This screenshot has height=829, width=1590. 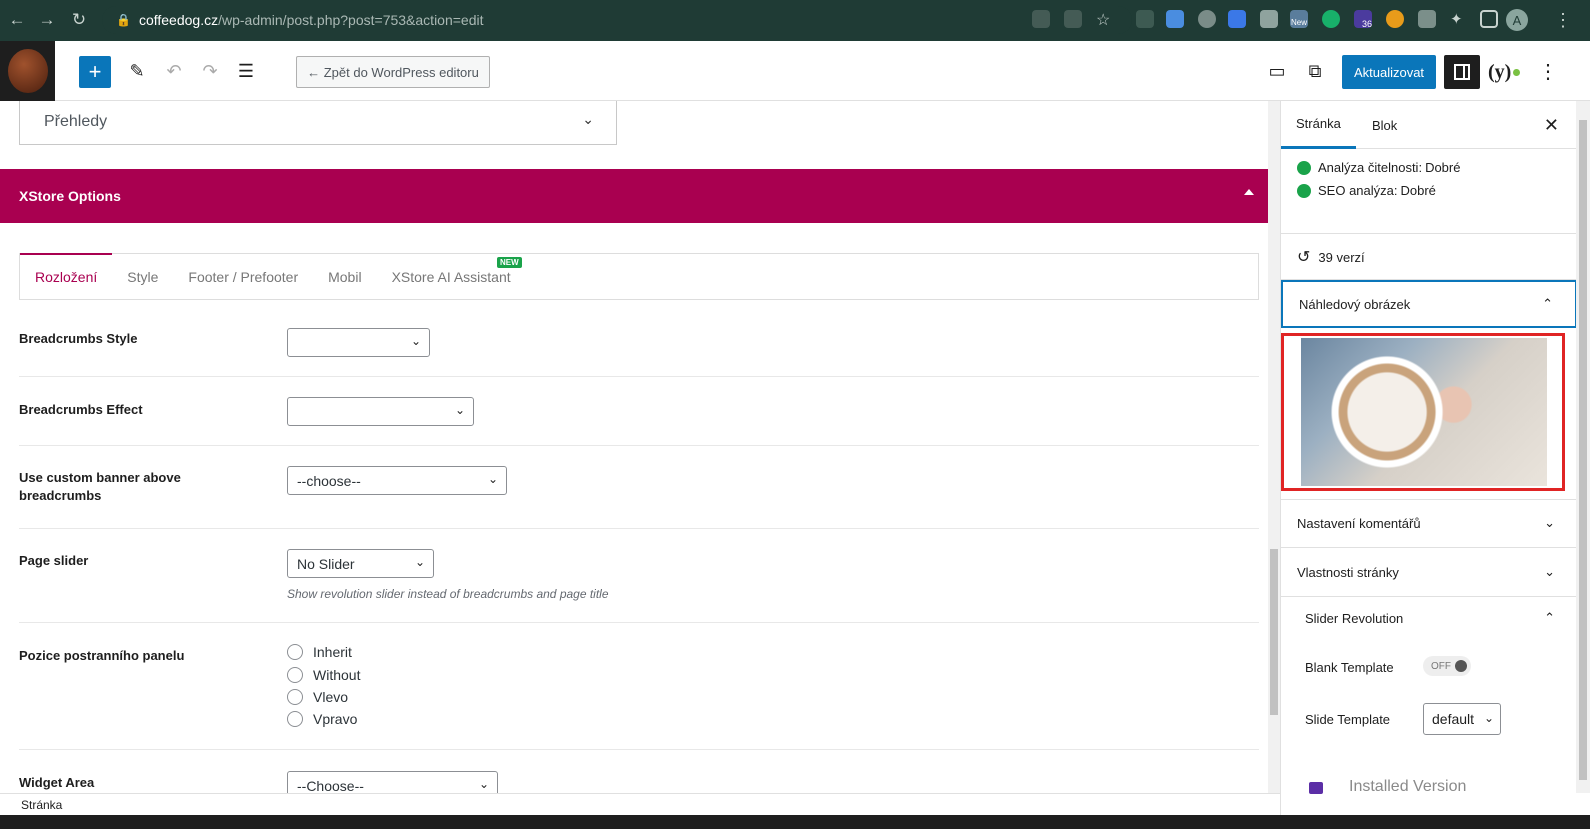 I want to click on tab-label: Footer / Prefooter, so click(x=243, y=276).